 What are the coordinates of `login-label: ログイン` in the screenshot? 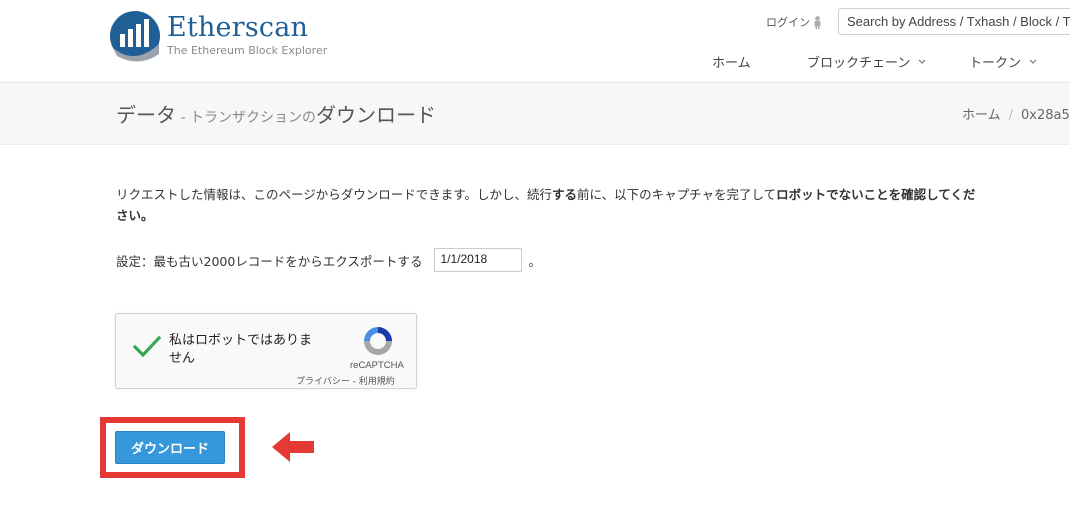 It's located at (788, 22).